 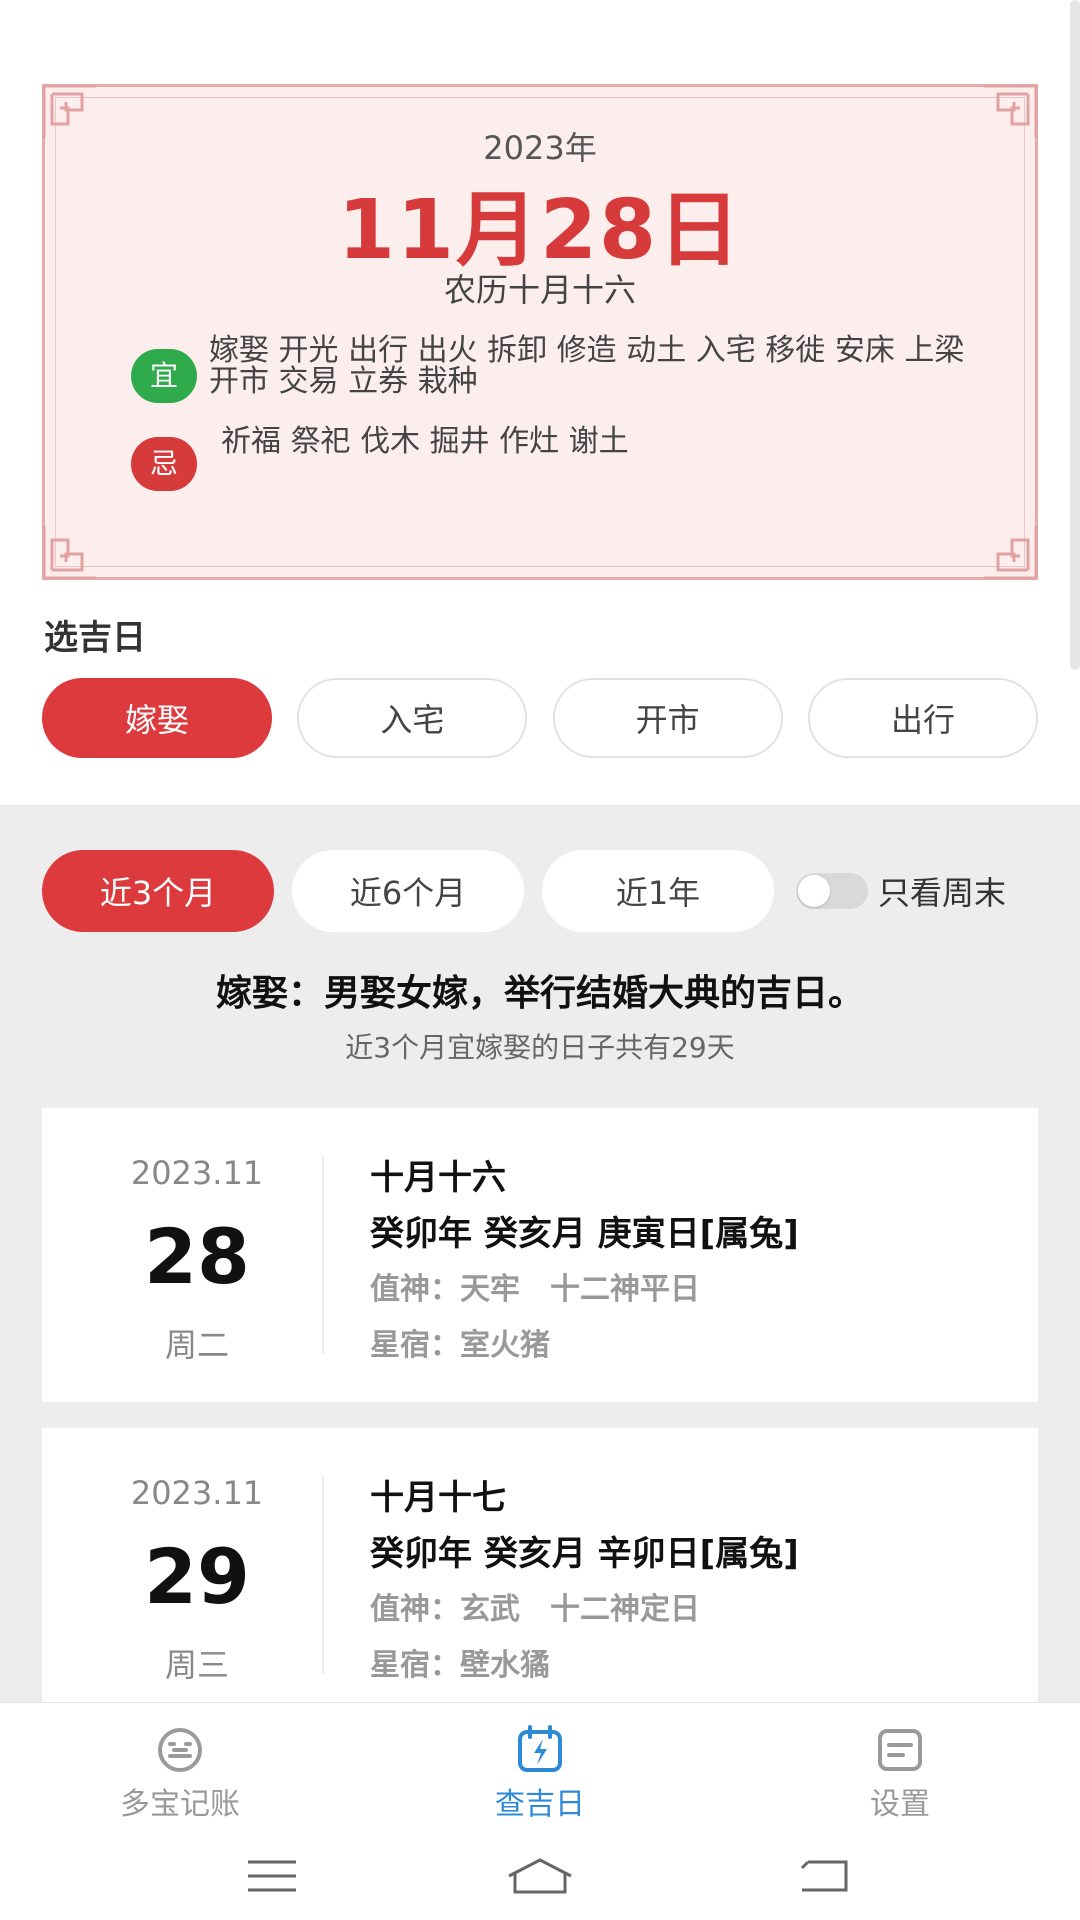 I want to click on nav-label: 设置, so click(x=900, y=1804).